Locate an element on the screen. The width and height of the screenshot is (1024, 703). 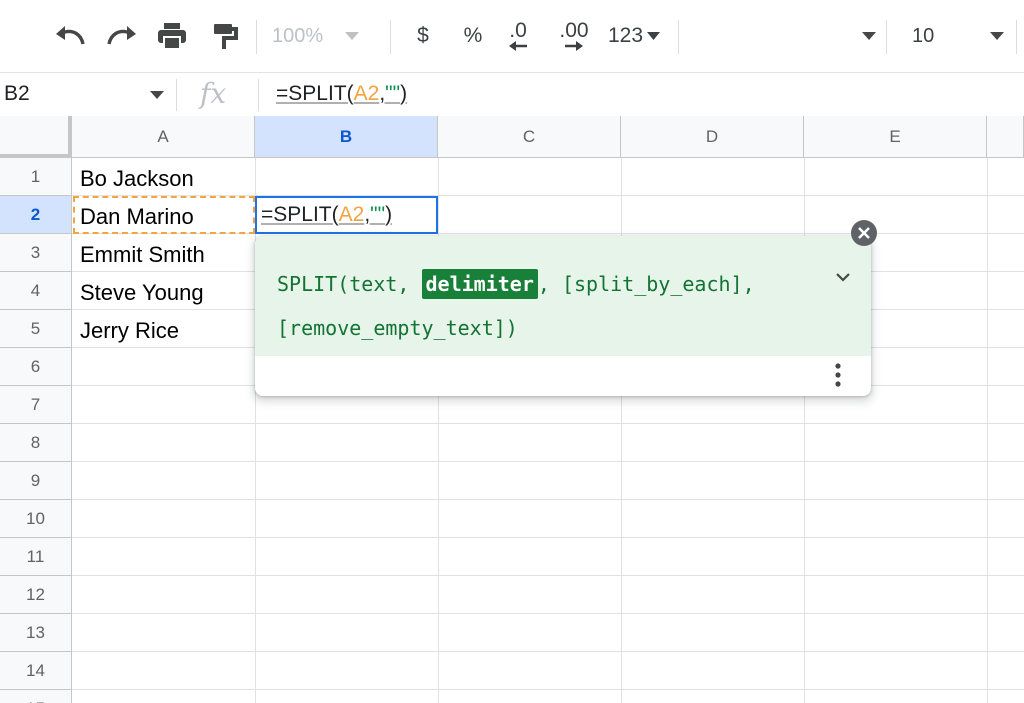
active-argument: delimiter is located at coordinates (479, 284).